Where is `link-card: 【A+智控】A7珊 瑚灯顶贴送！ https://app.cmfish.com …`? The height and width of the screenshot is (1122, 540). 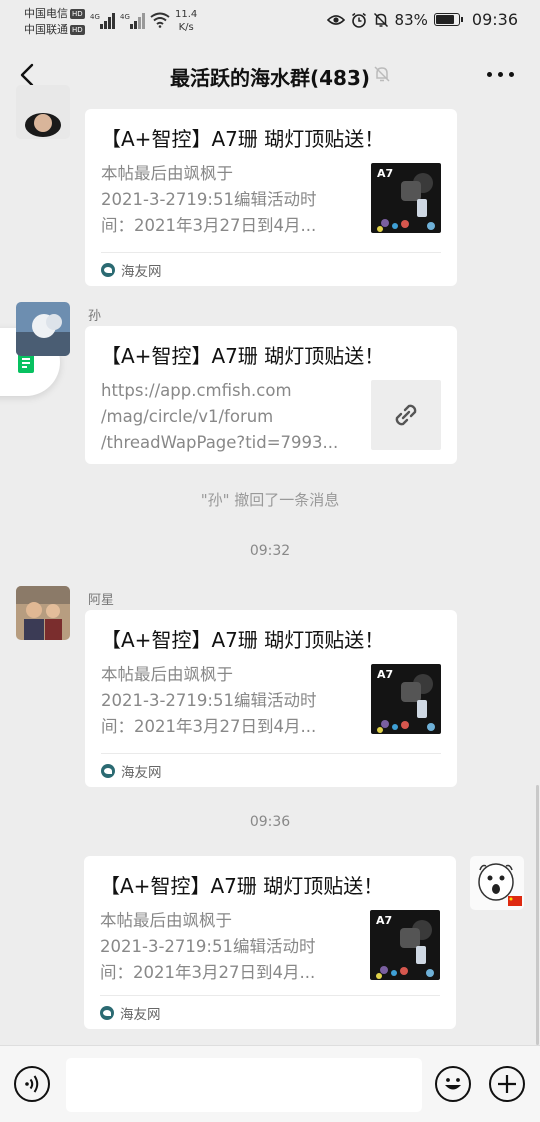 link-card: 【A+智控】A7珊 瑚灯顶贴送！ https://app.cmfish.com … is located at coordinates (271, 395).